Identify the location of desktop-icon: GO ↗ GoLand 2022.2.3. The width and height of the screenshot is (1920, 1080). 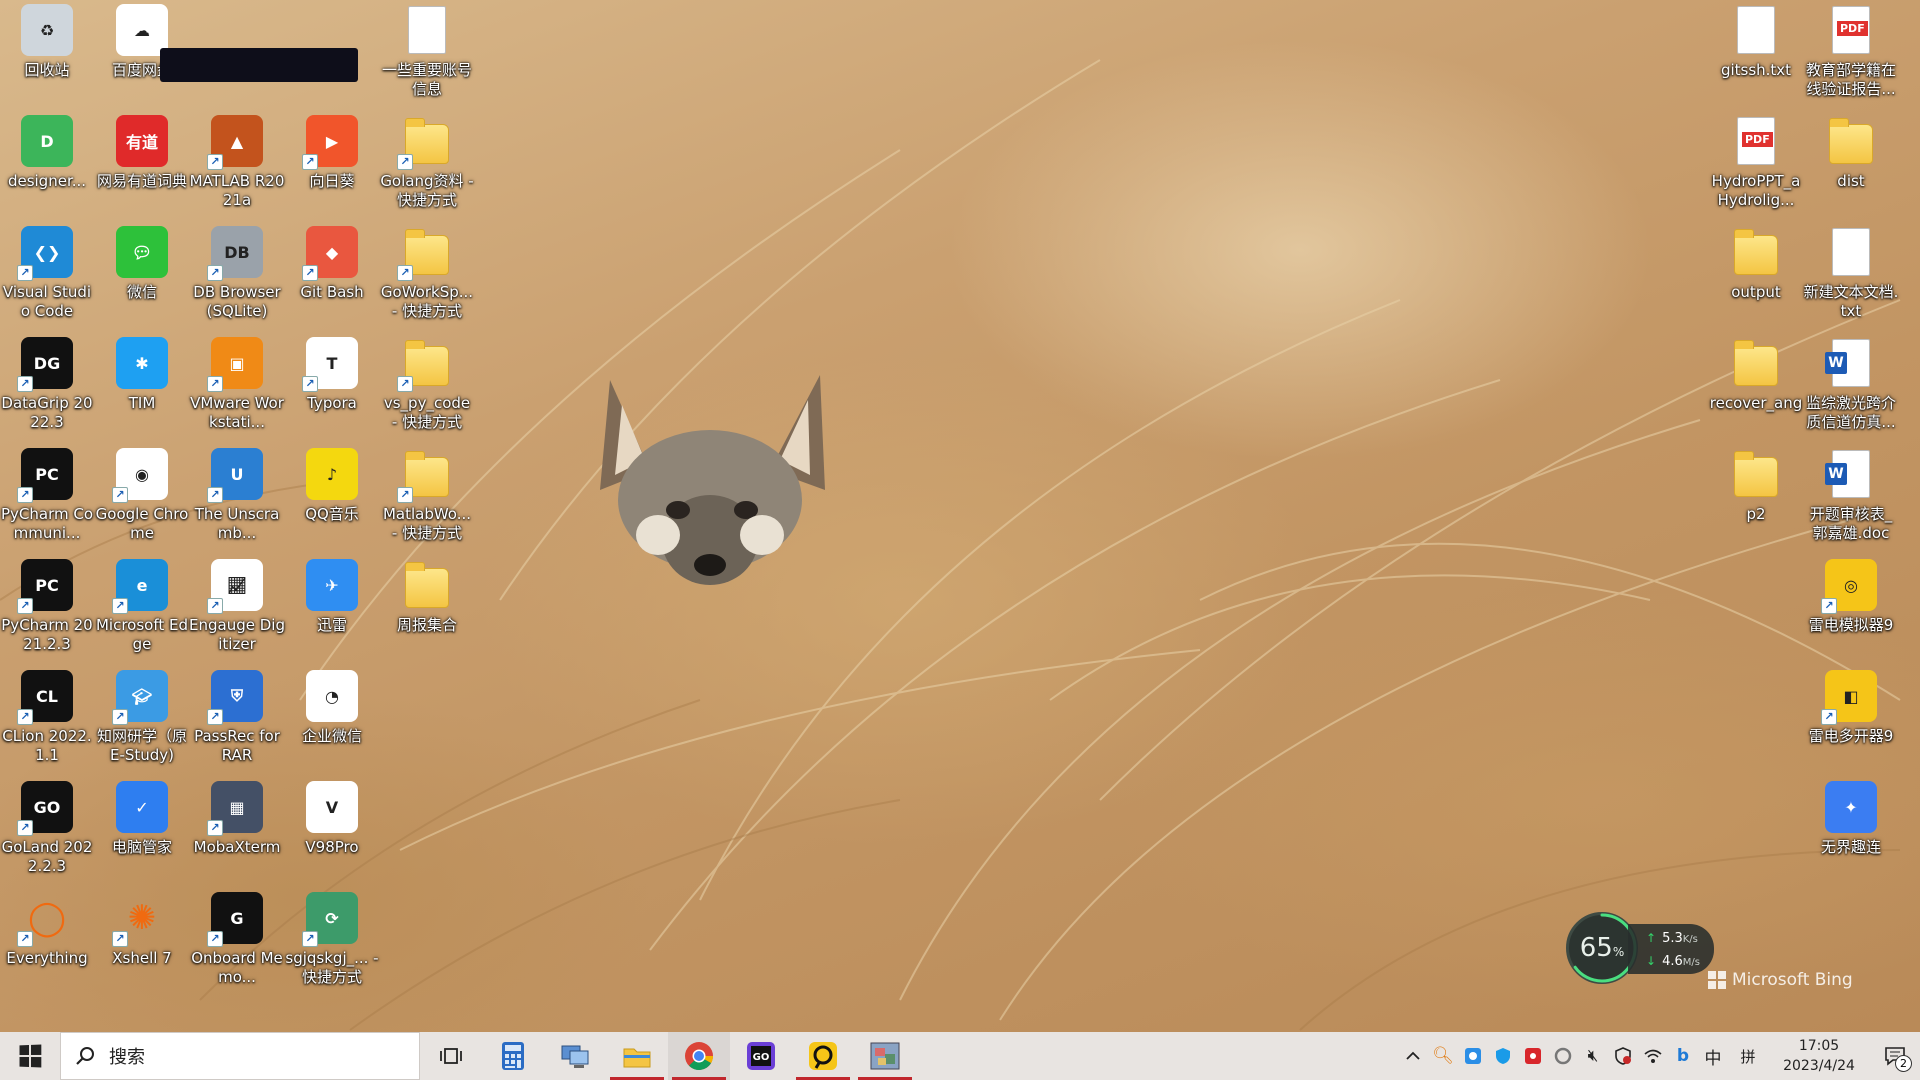
(47, 828).